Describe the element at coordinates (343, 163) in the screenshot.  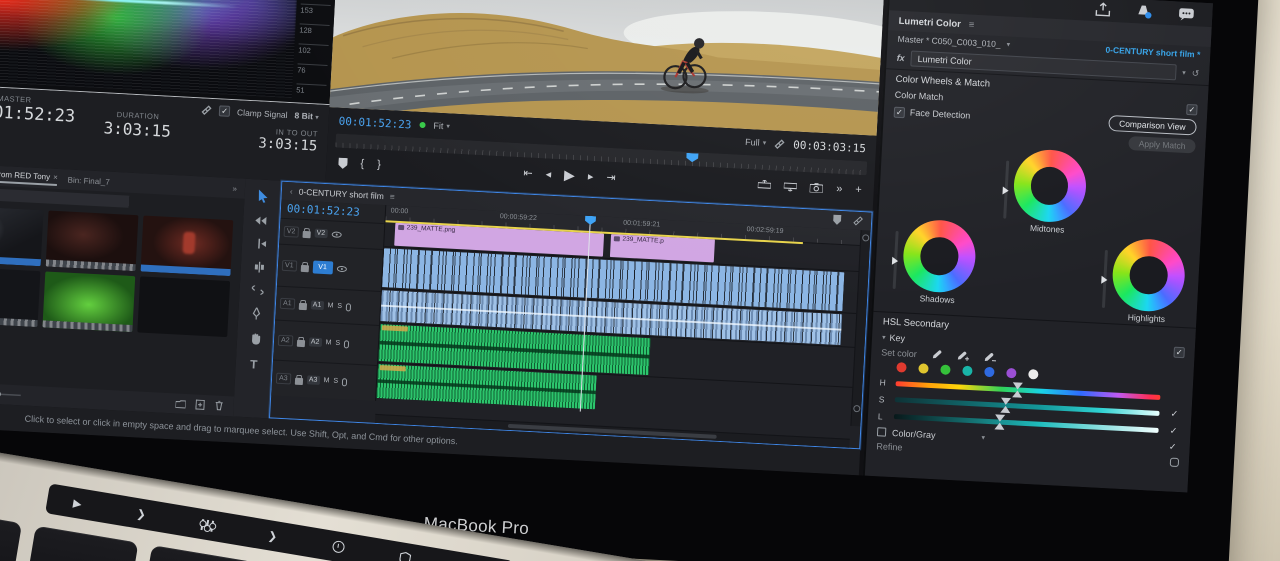
I see `add-marker-icon` at that location.